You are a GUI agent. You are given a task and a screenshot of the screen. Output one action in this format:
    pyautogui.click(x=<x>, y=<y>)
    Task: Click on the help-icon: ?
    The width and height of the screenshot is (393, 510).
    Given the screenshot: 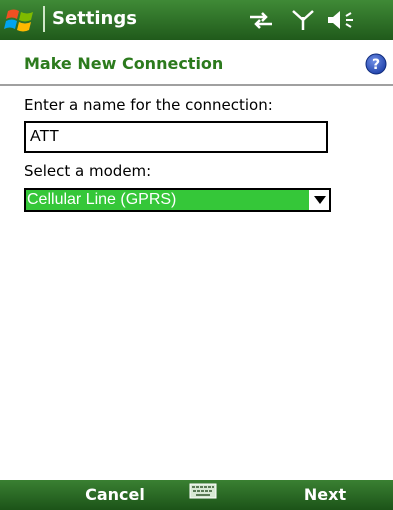 What is the action you would take?
    pyautogui.click(x=376, y=64)
    